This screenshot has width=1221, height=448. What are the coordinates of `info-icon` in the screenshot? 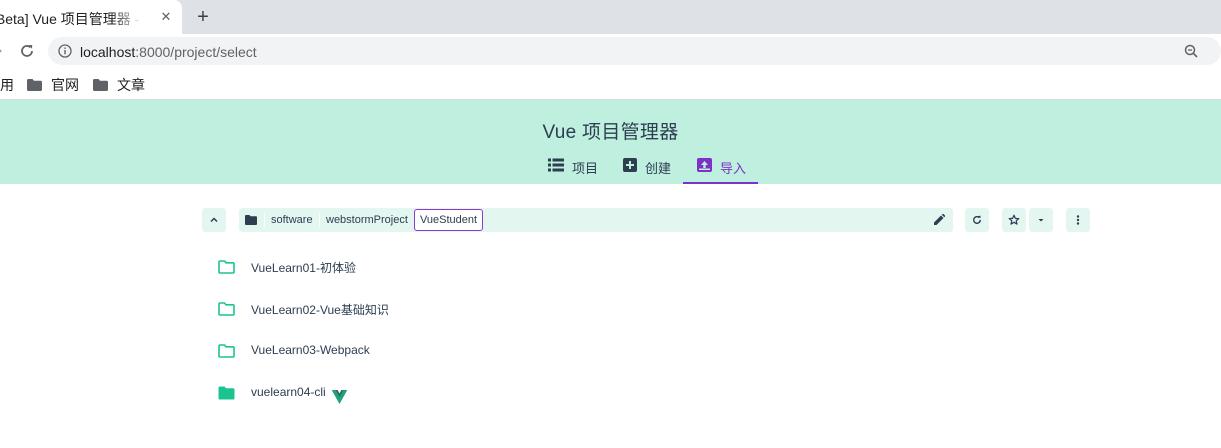 It's located at (65, 51).